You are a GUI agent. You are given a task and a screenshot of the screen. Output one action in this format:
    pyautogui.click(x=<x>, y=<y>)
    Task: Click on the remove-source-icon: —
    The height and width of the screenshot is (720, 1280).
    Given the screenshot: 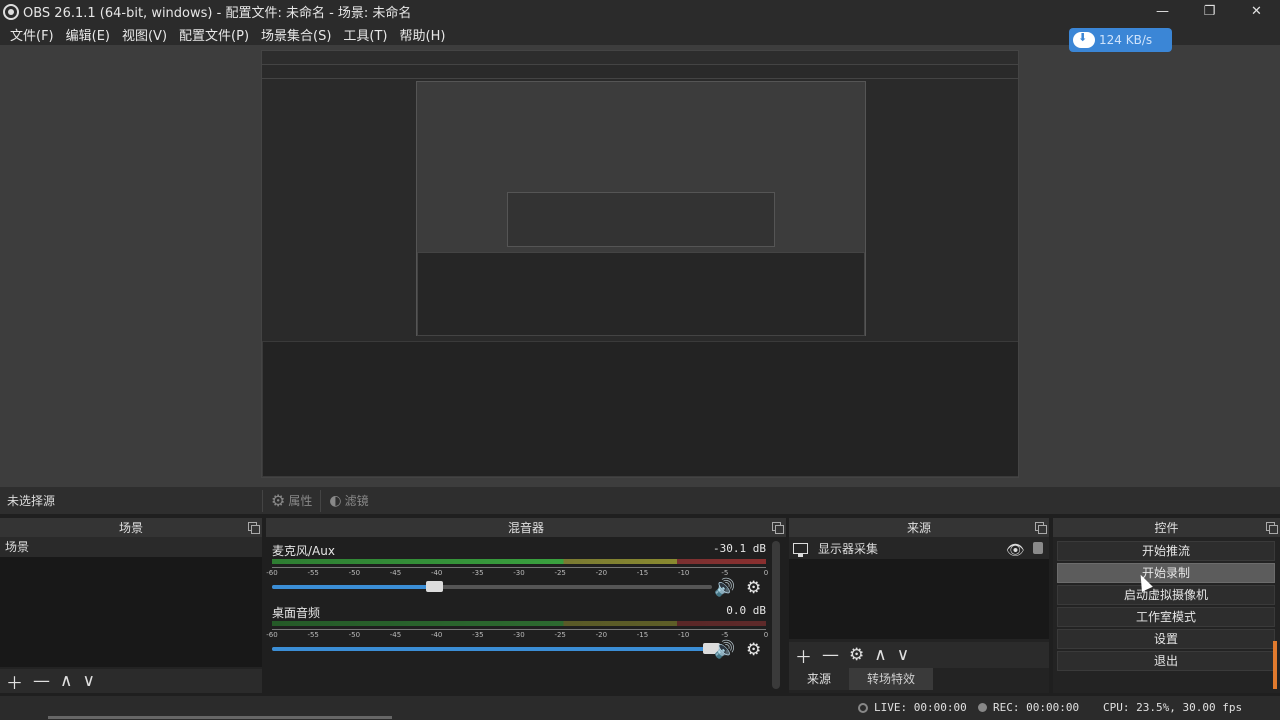 What is the action you would take?
    pyautogui.click(x=830, y=655)
    